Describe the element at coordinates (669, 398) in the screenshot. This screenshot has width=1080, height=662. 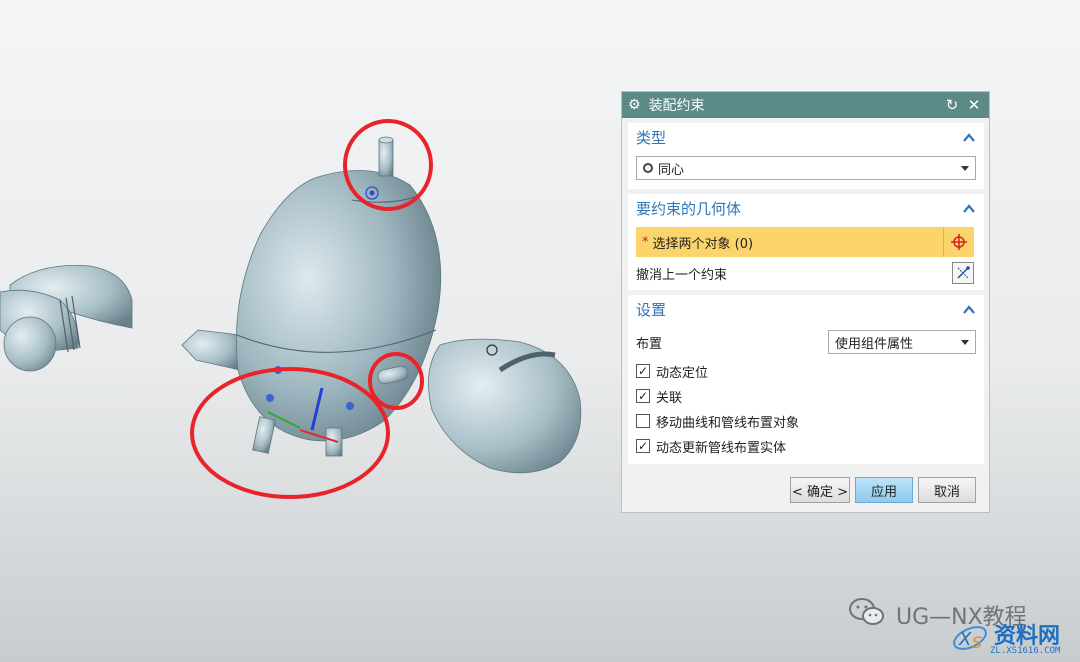
I see `option-label: 关联` at that location.